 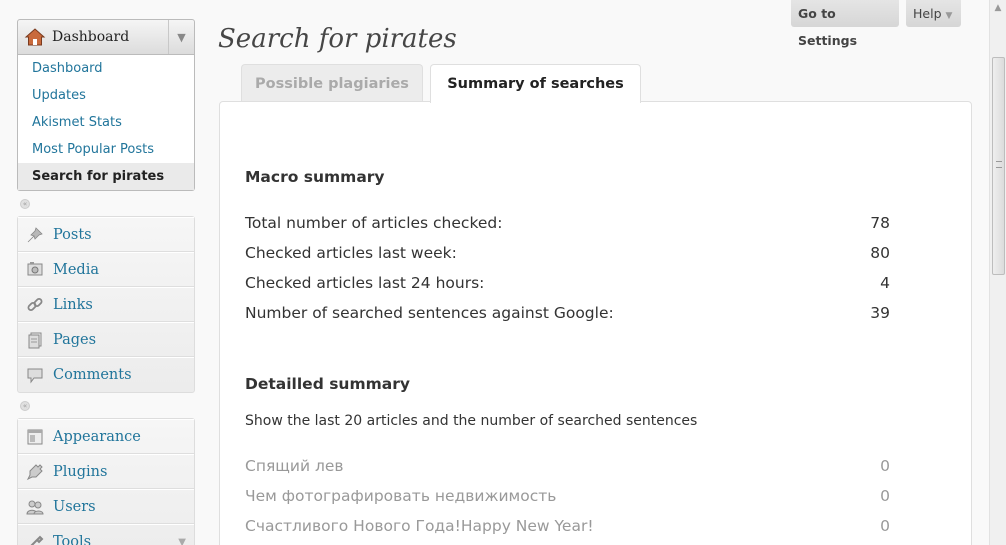 I want to click on chain-link-icon, so click(x=35, y=305).